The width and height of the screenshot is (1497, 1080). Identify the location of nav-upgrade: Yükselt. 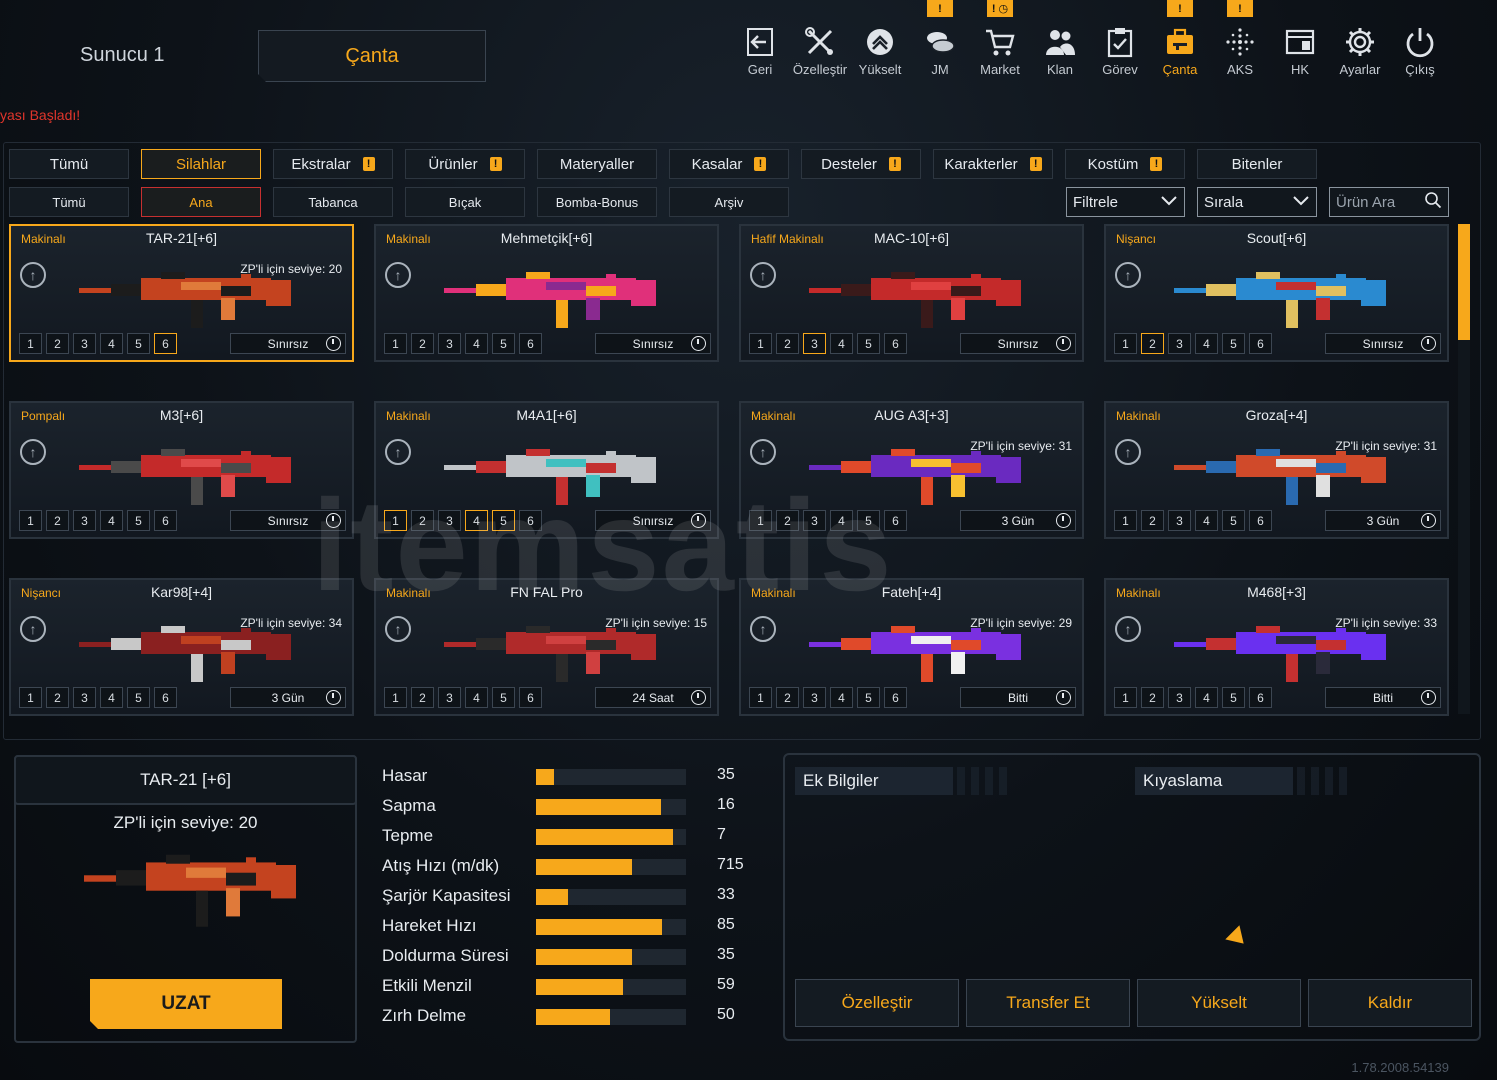
(880, 45).